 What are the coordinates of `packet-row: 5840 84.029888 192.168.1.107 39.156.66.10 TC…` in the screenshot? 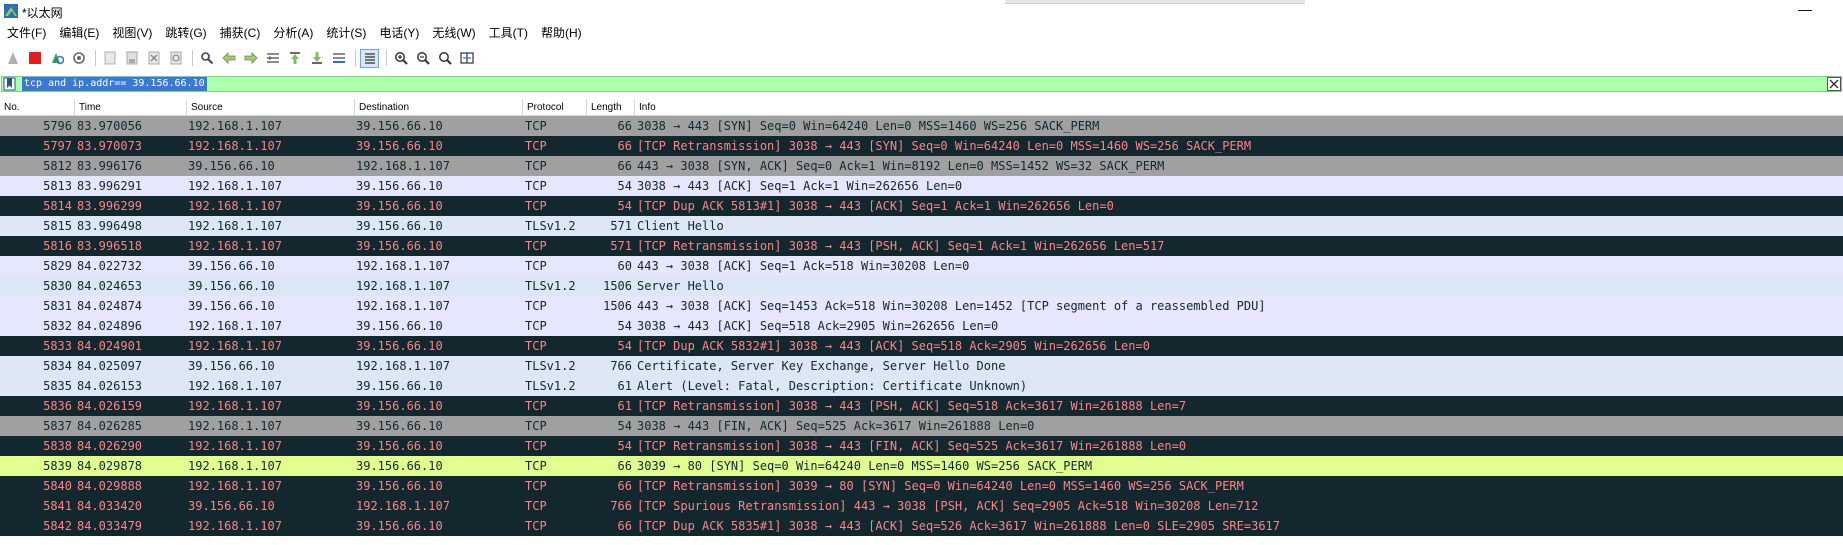 It's located at (921, 486).